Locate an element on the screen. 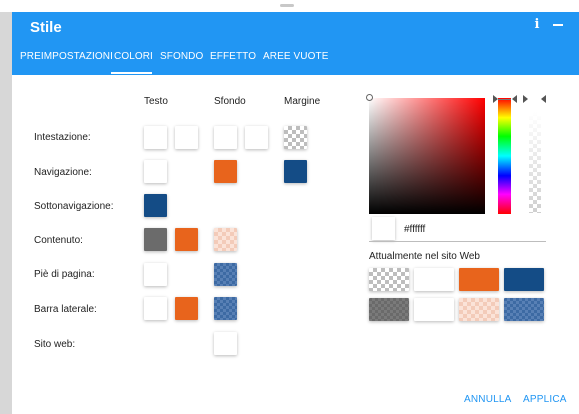 The width and height of the screenshot is (579, 414). footer-text-swatch is located at coordinates (155, 274).